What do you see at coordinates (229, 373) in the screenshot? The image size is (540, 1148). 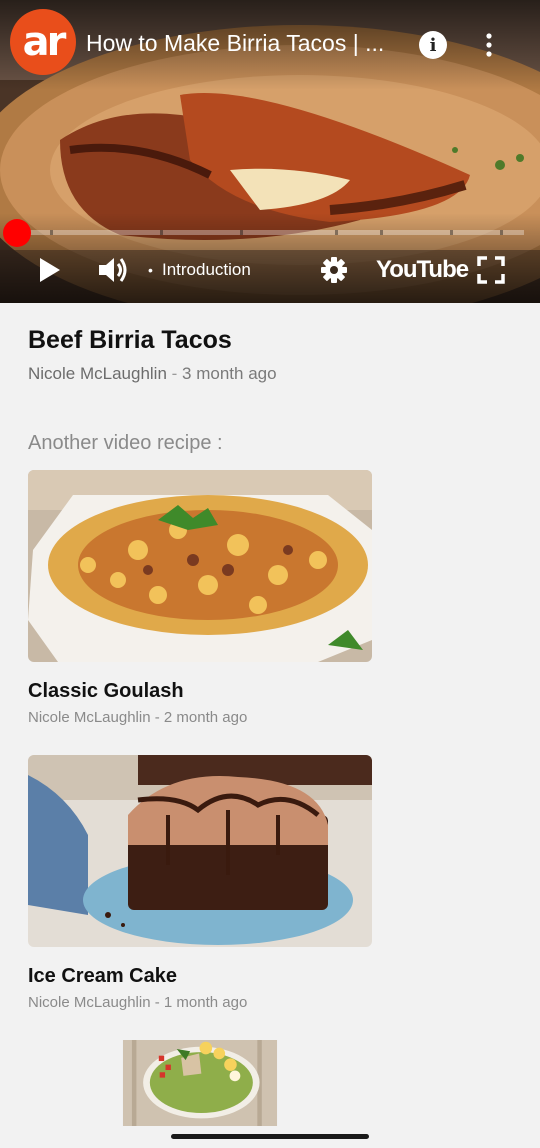 I see `recipe-age: 3 month ago` at bounding box center [229, 373].